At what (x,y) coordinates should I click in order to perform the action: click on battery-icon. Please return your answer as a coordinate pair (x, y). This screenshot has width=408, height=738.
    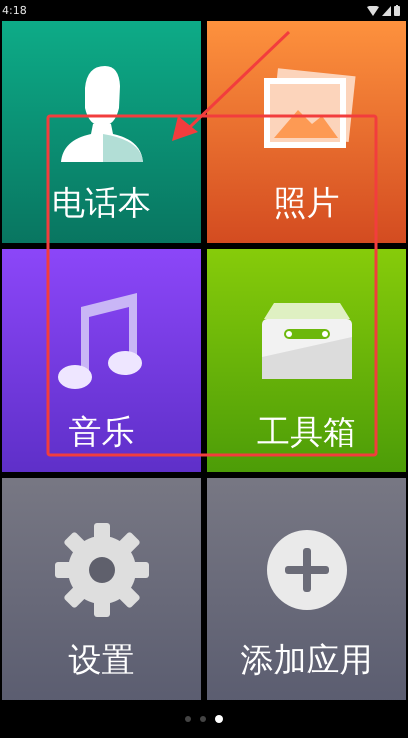
    Looking at the image, I should click on (397, 10).